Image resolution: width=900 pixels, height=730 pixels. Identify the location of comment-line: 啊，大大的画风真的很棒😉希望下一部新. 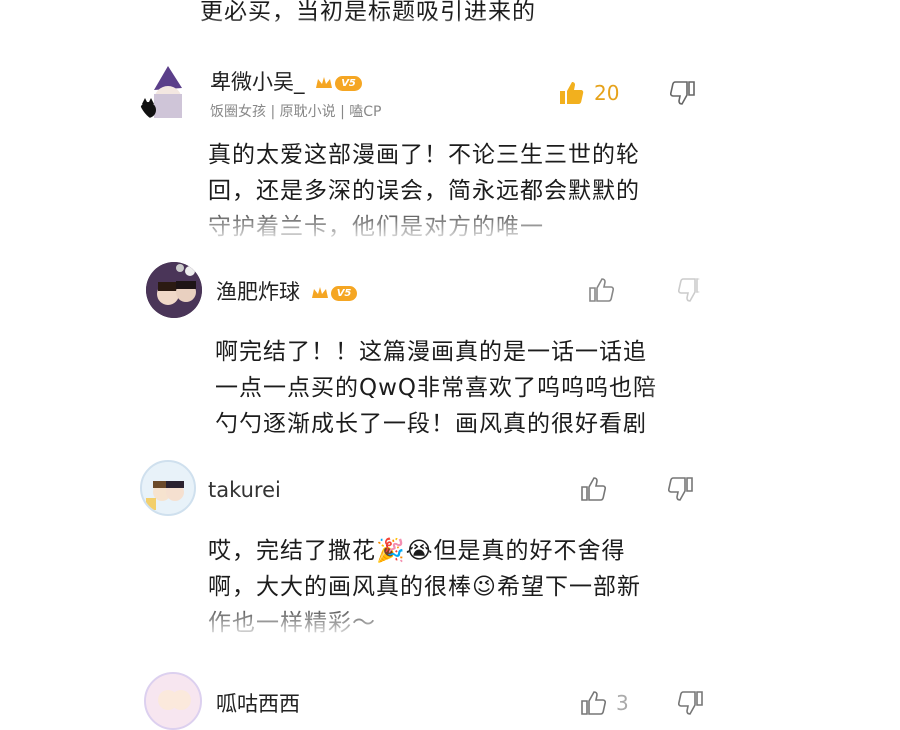
(424, 587).